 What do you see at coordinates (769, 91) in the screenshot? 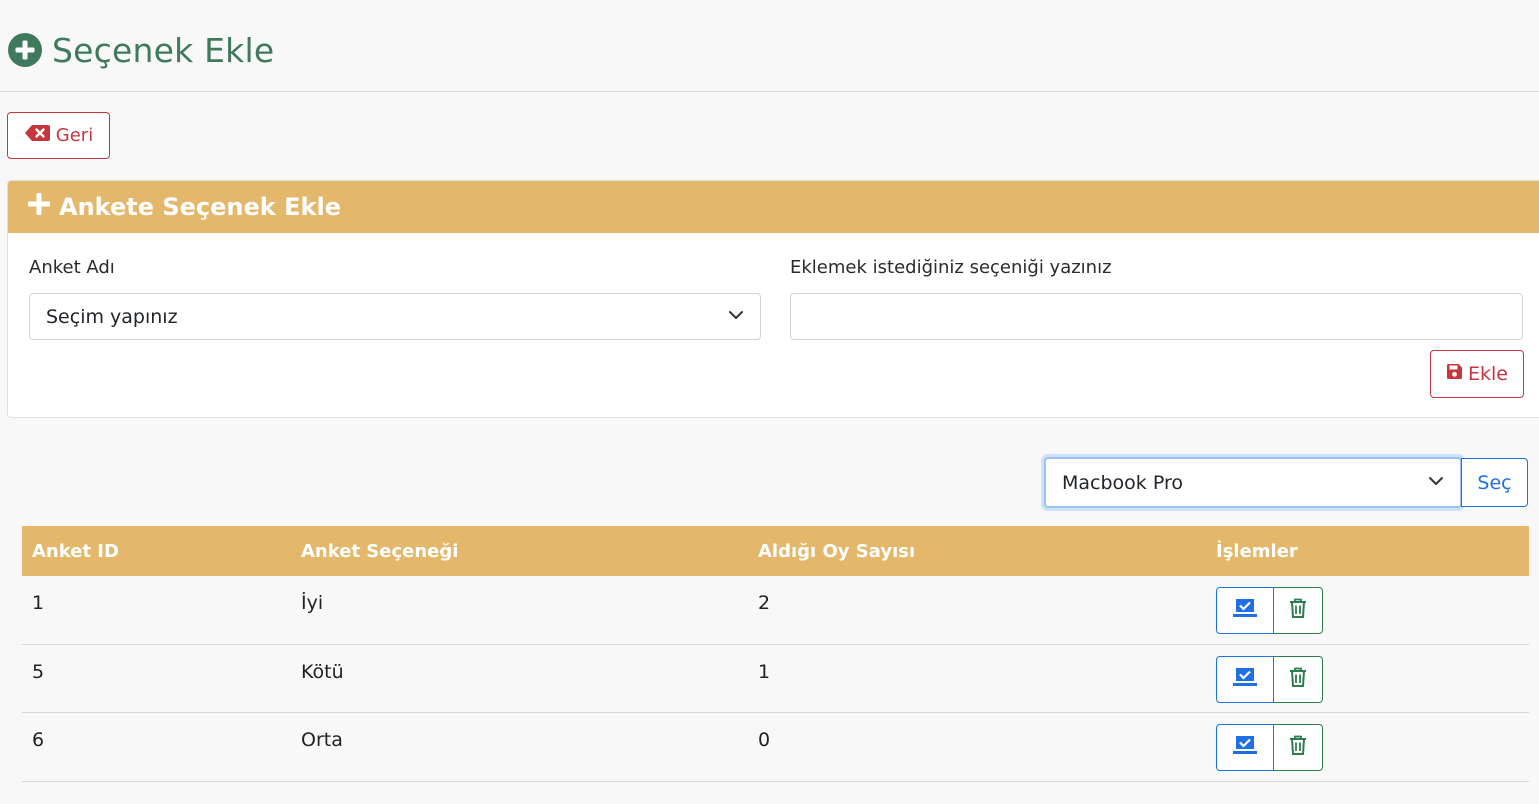
I see `divider` at bounding box center [769, 91].